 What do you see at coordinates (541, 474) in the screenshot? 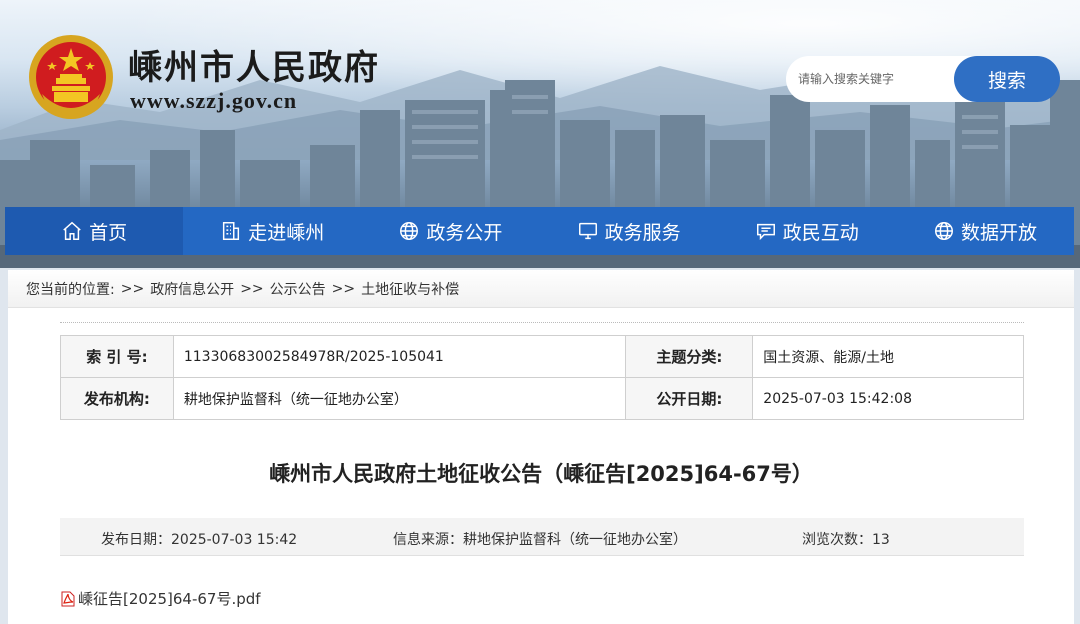
I see `article-title: 嵊州市人民政府土地征收公告（嵊征告[2025]64-67号）` at bounding box center [541, 474].